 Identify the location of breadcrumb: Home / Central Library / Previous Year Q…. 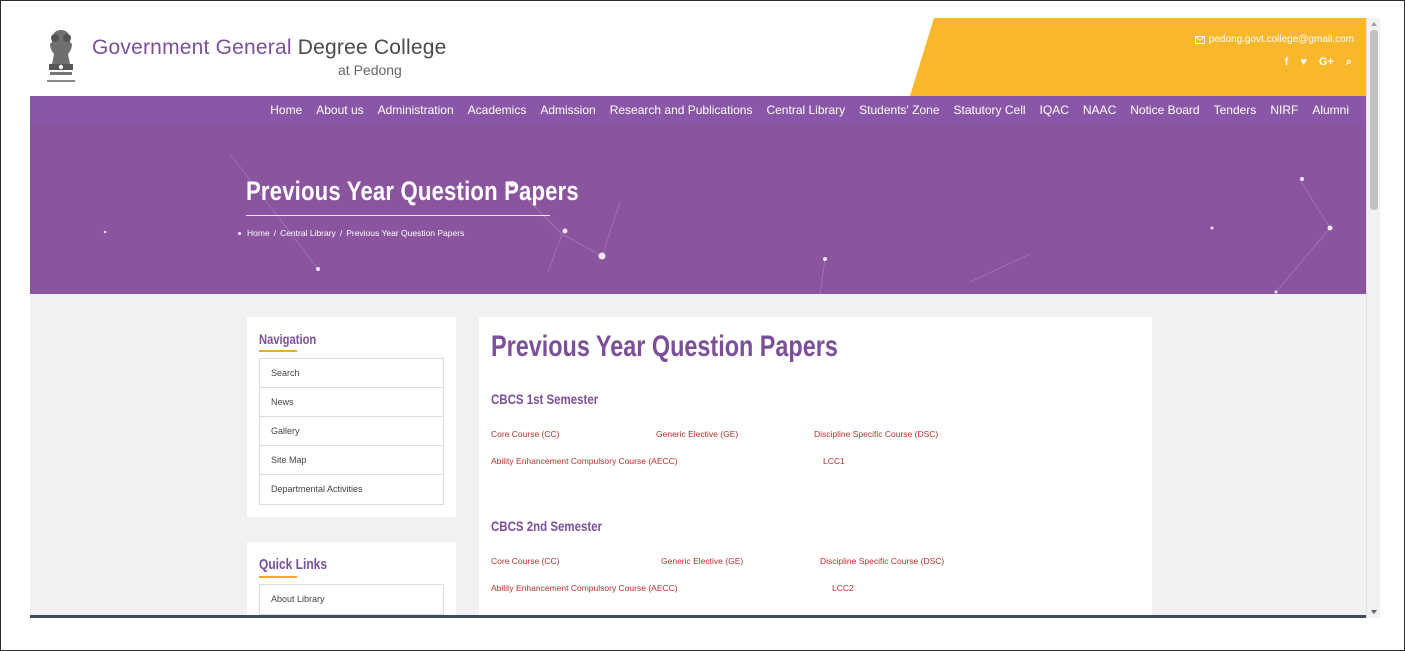
(351, 233).